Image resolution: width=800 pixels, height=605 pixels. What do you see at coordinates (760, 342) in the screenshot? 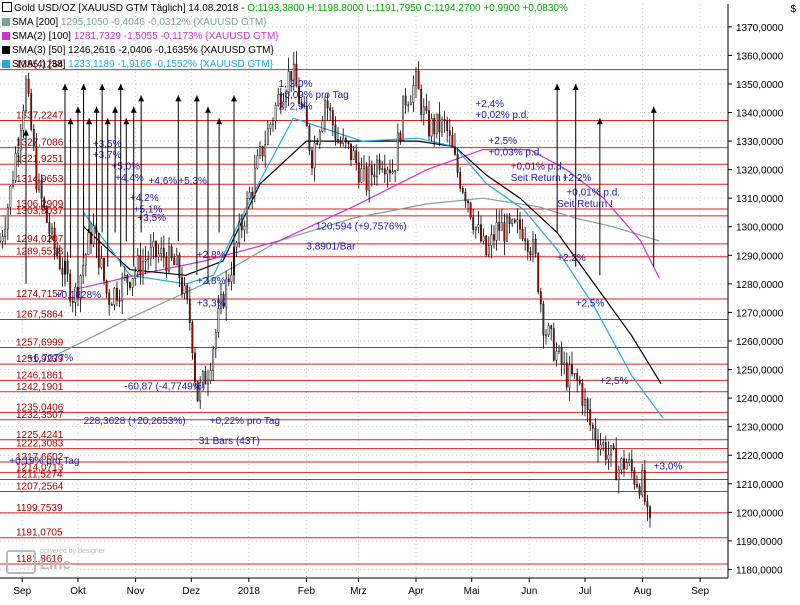
I see `y-tick-label: 1260,0000` at bounding box center [760, 342].